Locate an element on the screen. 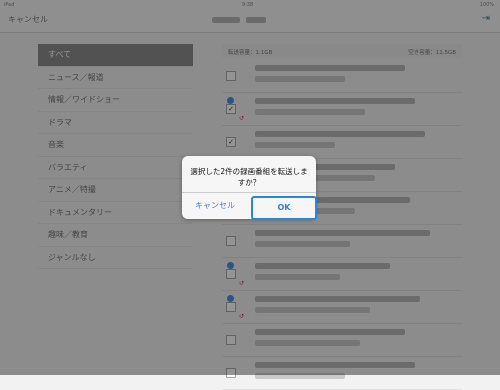 This screenshot has width=500, height=390. dialog-ok-button: OK is located at coordinates (284, 208).